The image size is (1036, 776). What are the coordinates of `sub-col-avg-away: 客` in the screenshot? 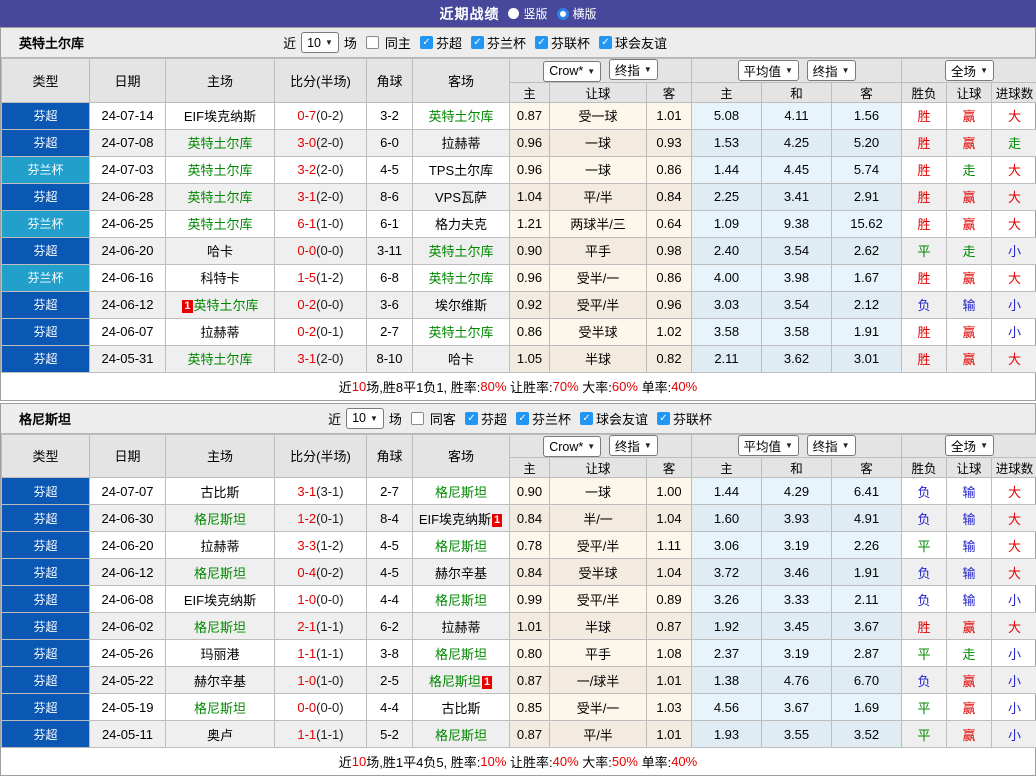 It's located at (867, 468).